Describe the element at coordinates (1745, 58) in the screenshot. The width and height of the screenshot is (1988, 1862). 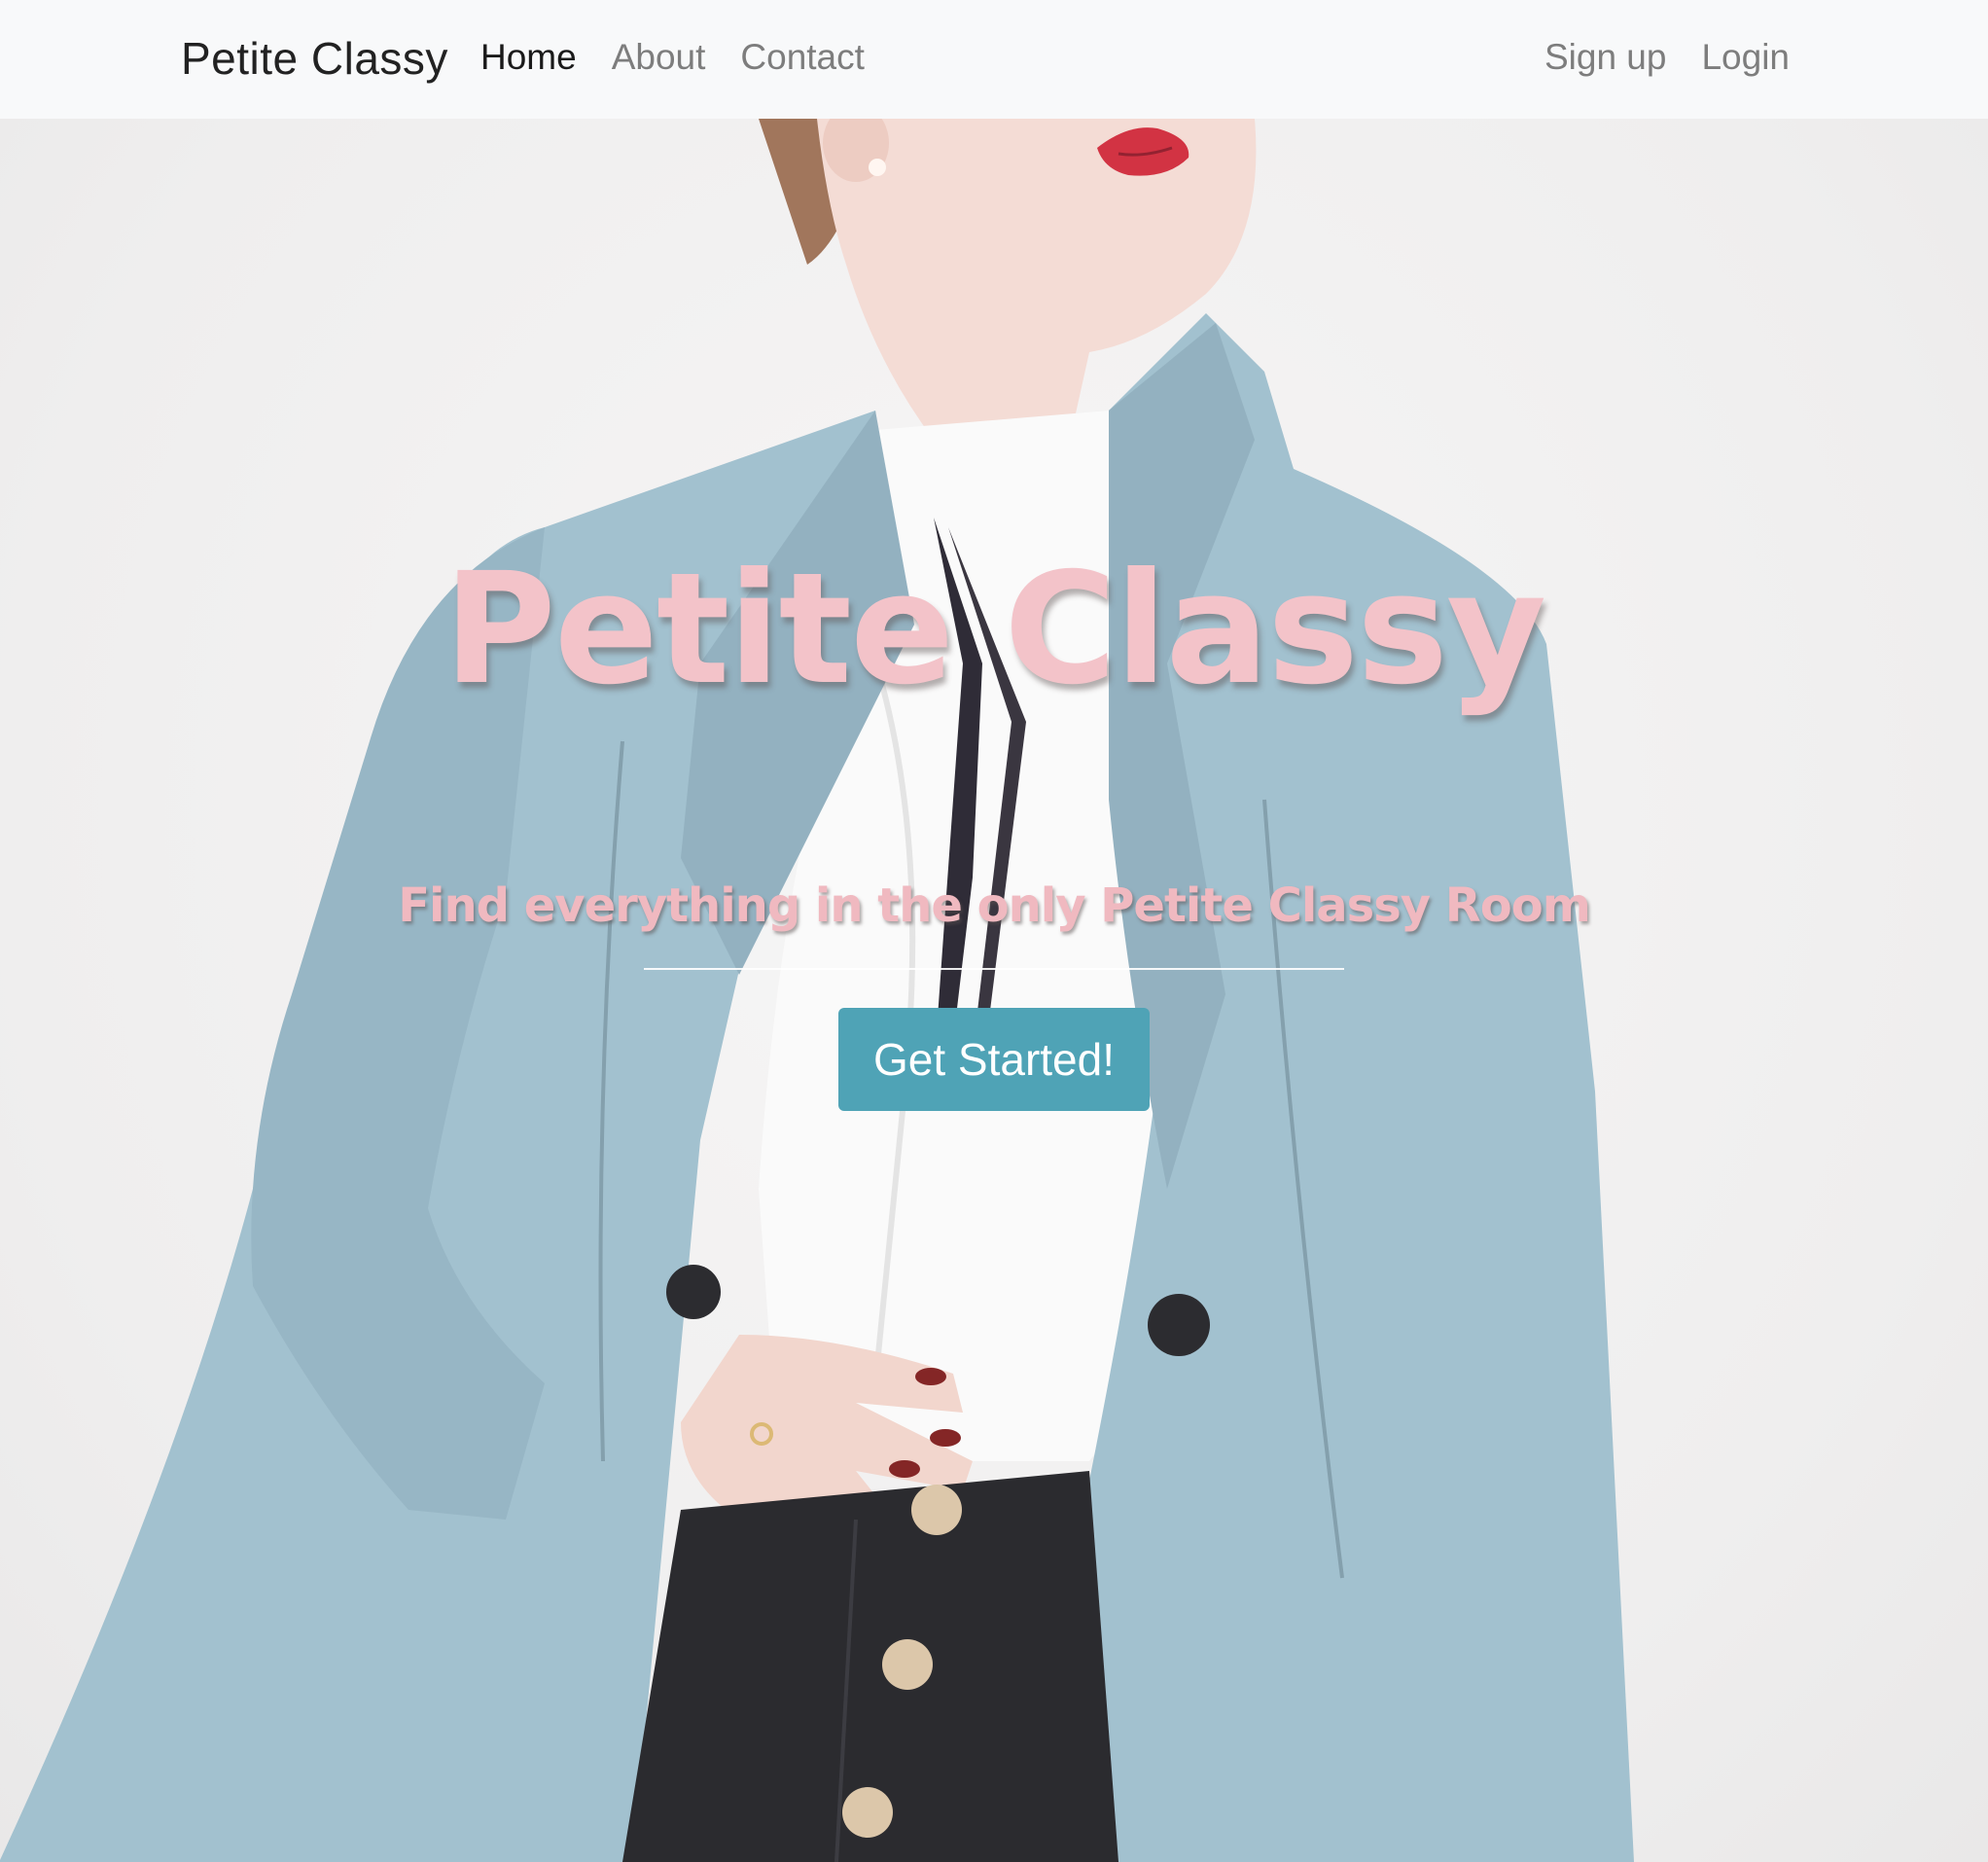
I see `nav-login: Login` at that location.